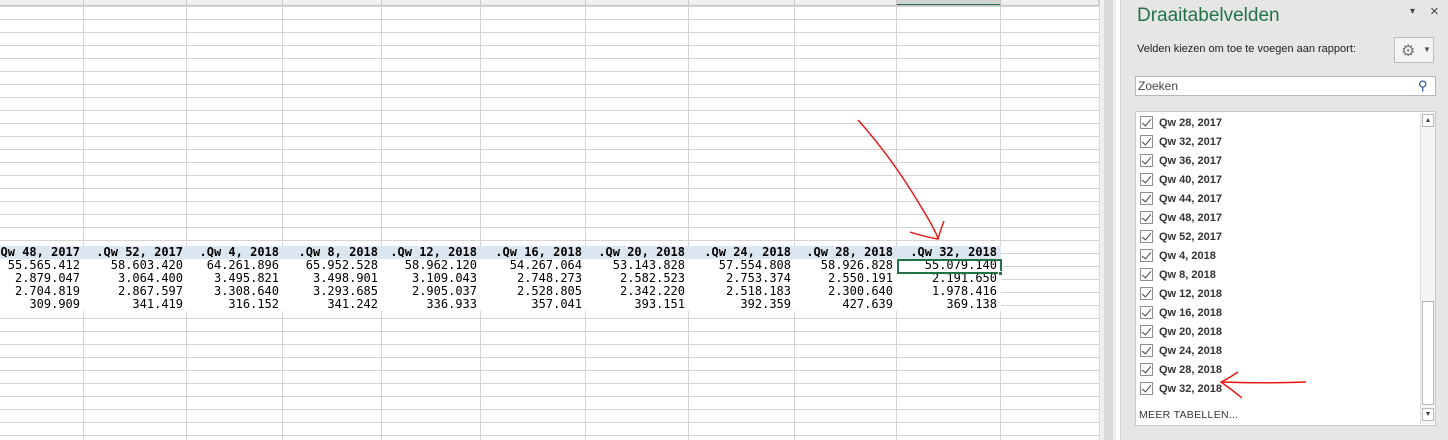 This screenshot has height=440, width=1448. I want to click on search-box: ⚲, so click(1285, 86).